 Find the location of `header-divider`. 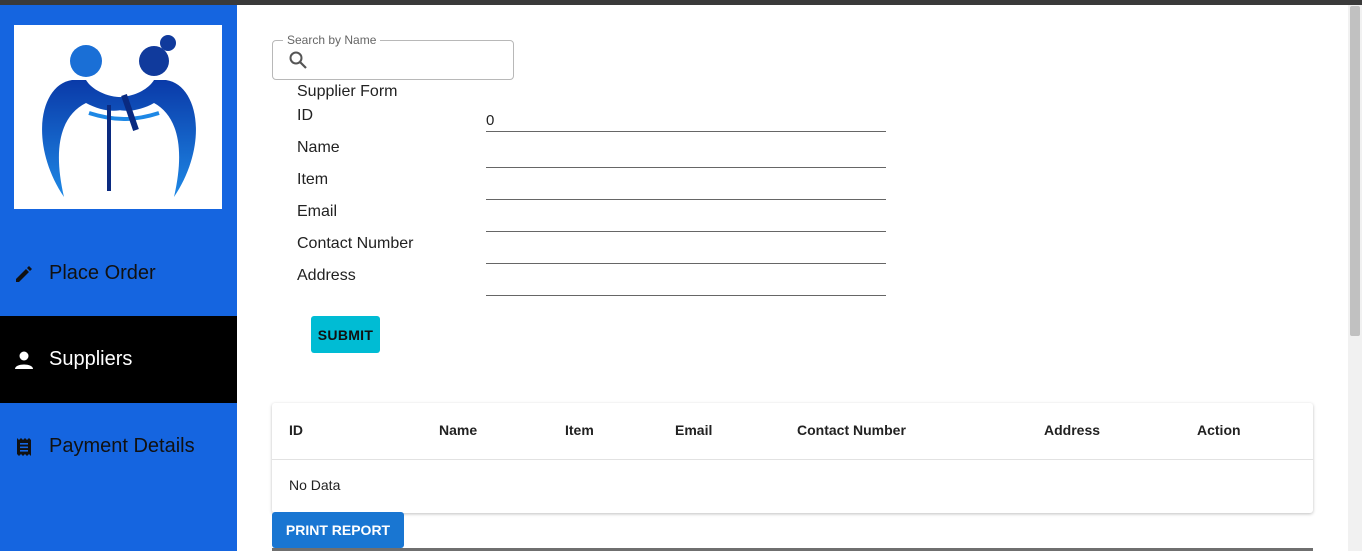

header-divider is located at coordinates (792, 459).